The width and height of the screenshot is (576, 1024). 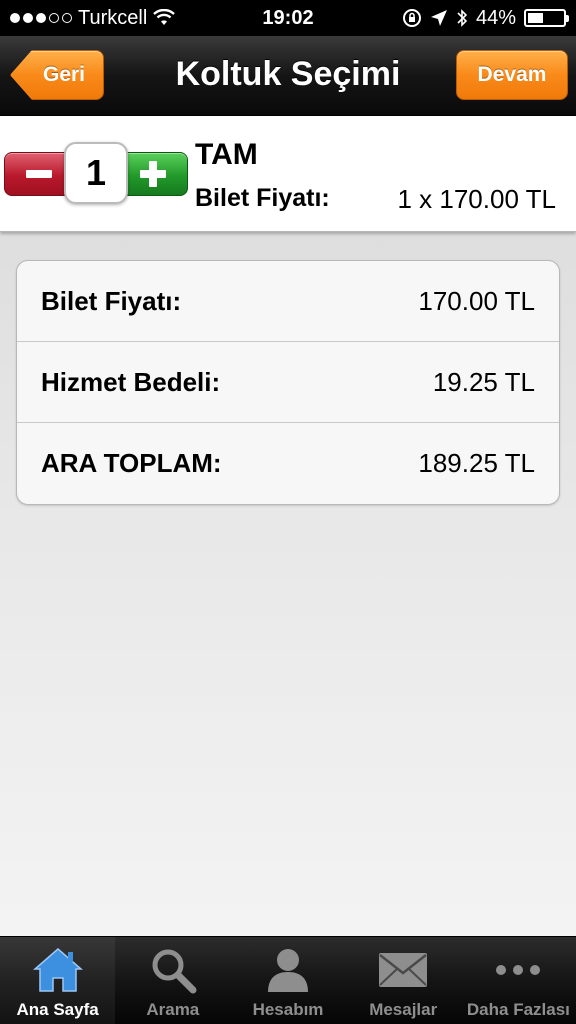 What do you see at coordinates (288, 970) in the screenshot?
I see `user-icon` at bounding box center [288, 970].